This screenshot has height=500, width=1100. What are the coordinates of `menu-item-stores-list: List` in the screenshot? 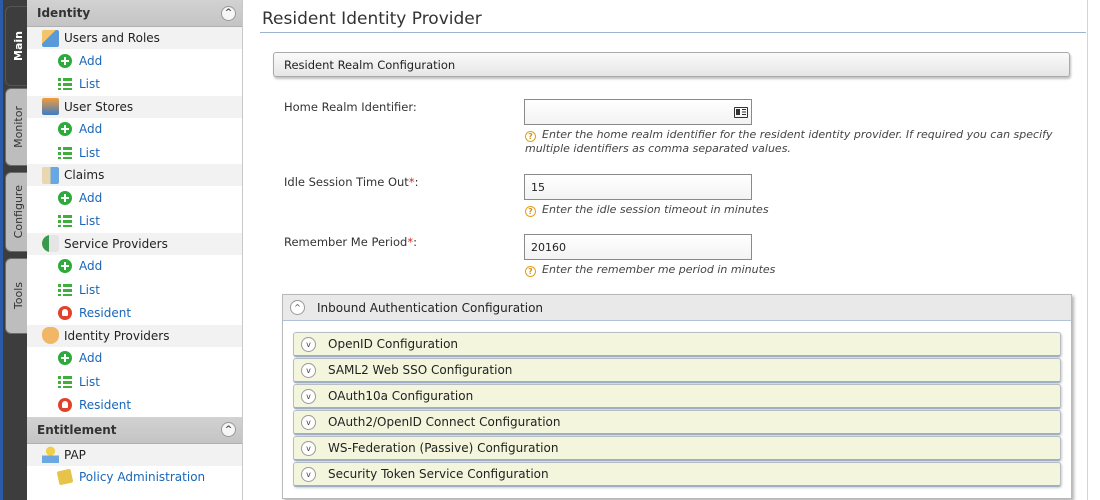 It's located at (134, 152).